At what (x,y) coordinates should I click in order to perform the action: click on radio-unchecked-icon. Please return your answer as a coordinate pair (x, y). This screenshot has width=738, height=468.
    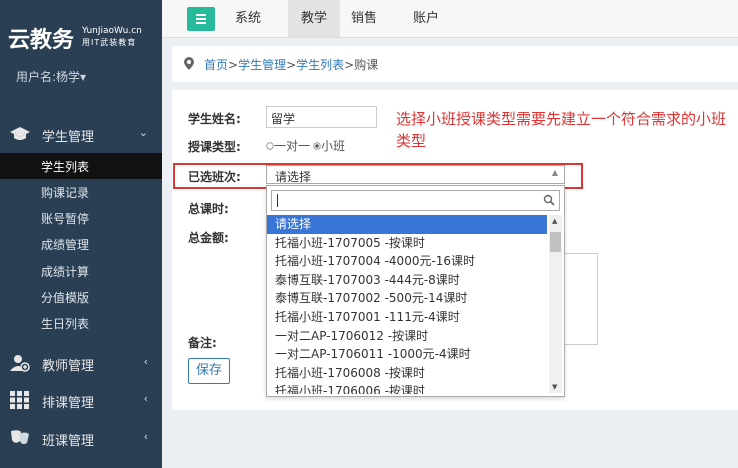
    Looking at the image, I should click on (270, 146).